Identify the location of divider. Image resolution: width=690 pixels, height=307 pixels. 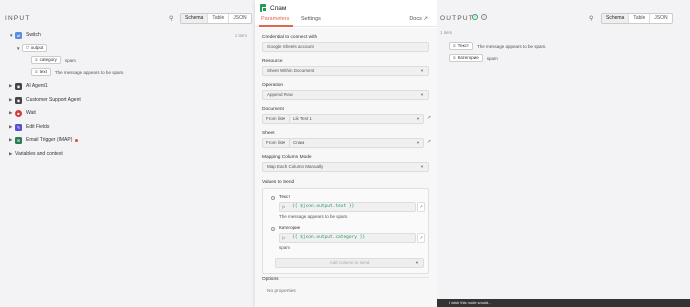
(345, 277).